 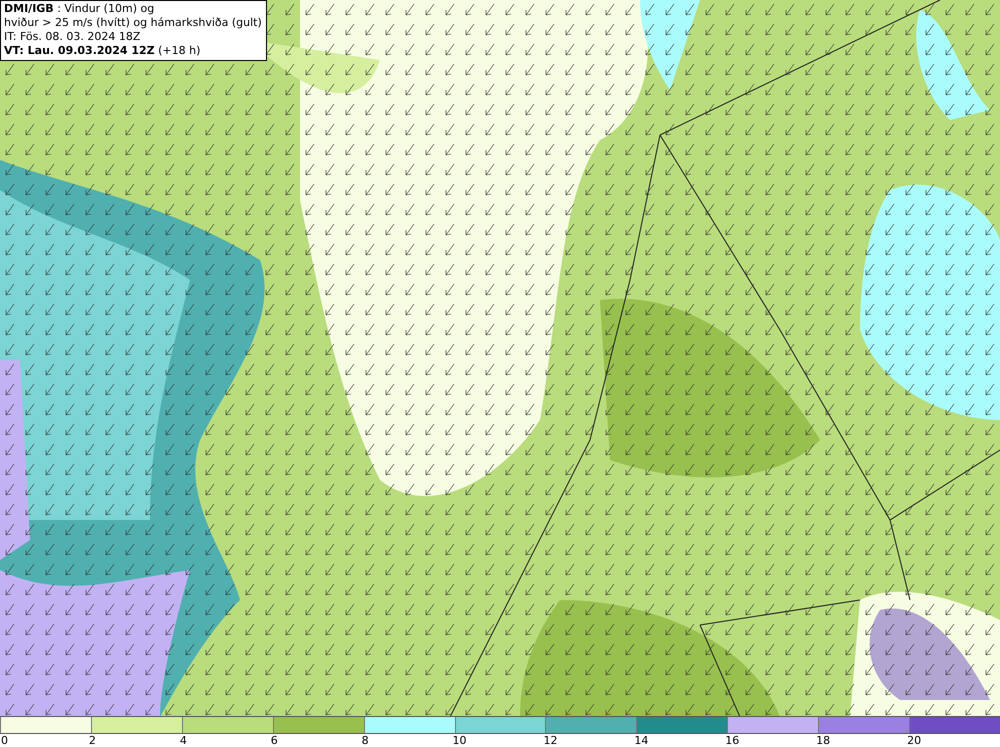 I want to click on title-line: VT: Lau. 09.03.2024 12Z (+18 h), so click(x=103, y=51).